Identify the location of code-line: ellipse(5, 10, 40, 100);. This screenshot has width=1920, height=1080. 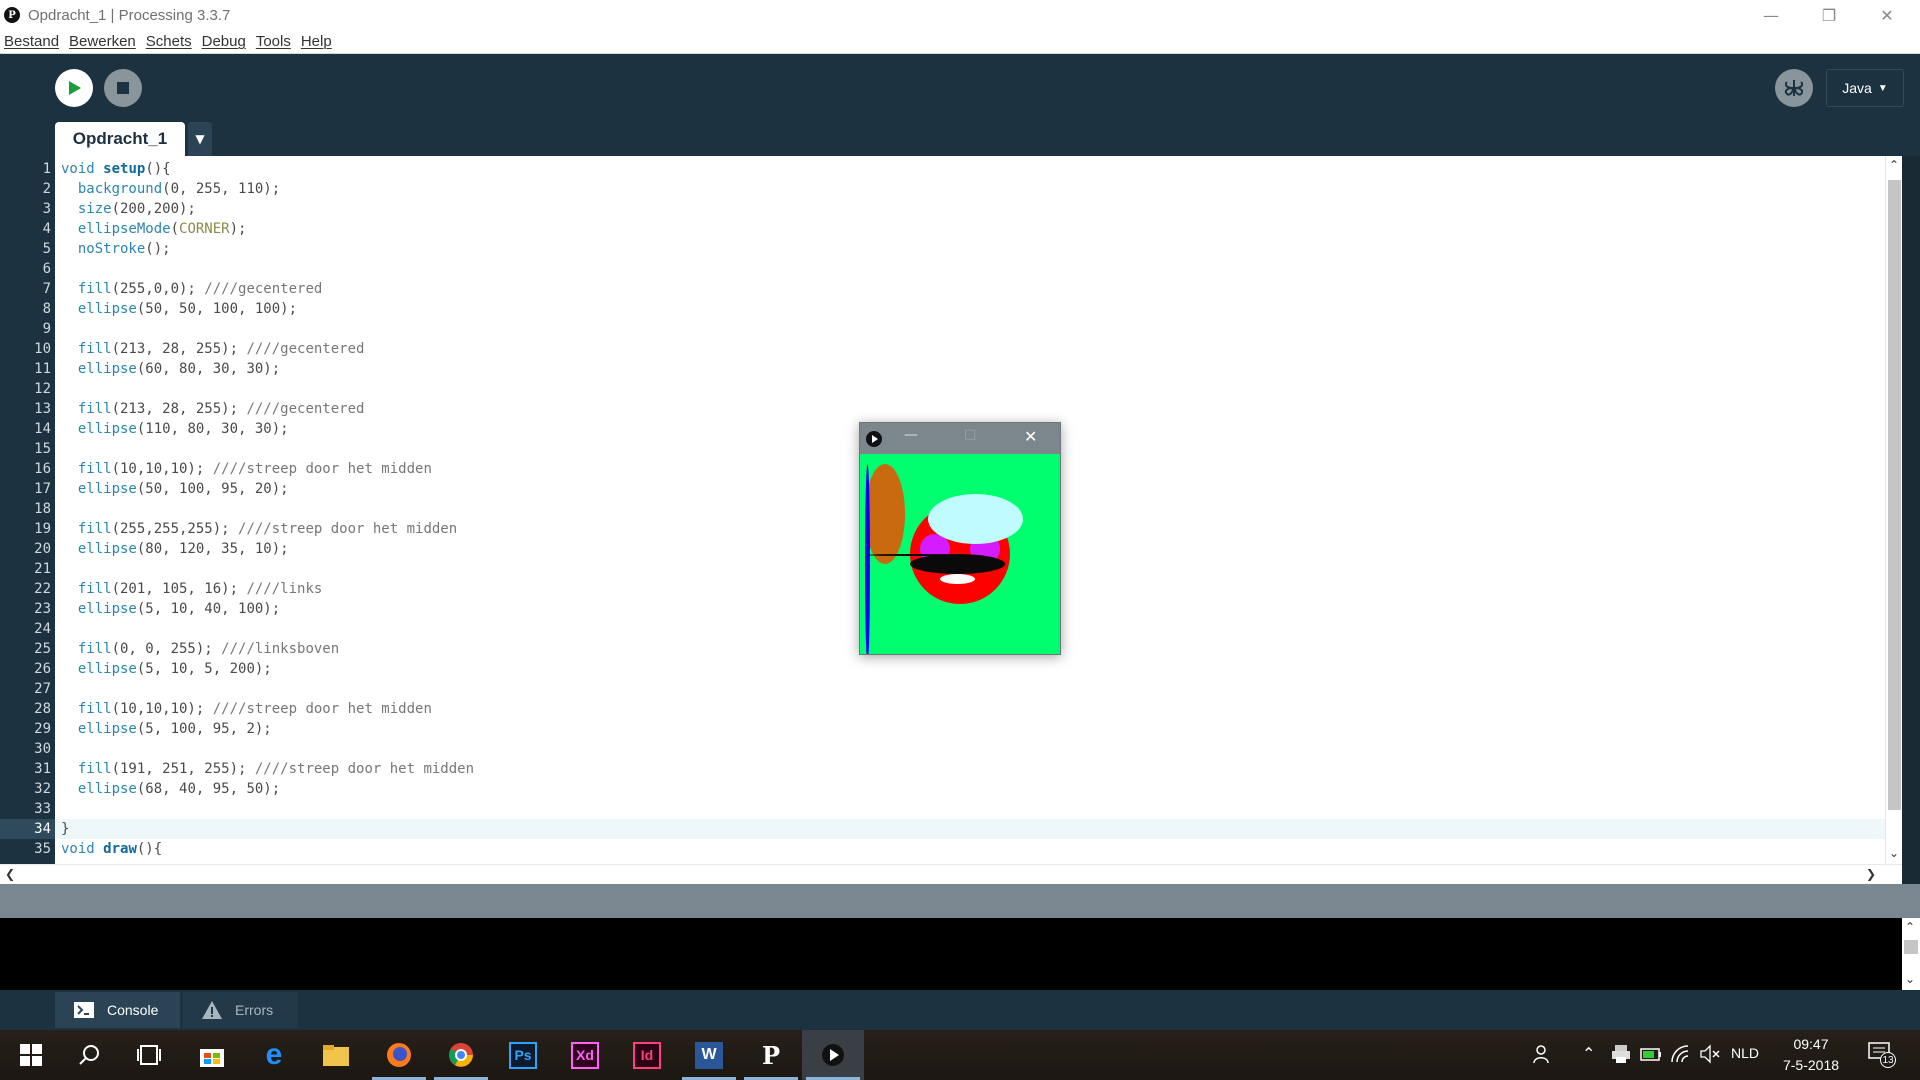
(267, 609).